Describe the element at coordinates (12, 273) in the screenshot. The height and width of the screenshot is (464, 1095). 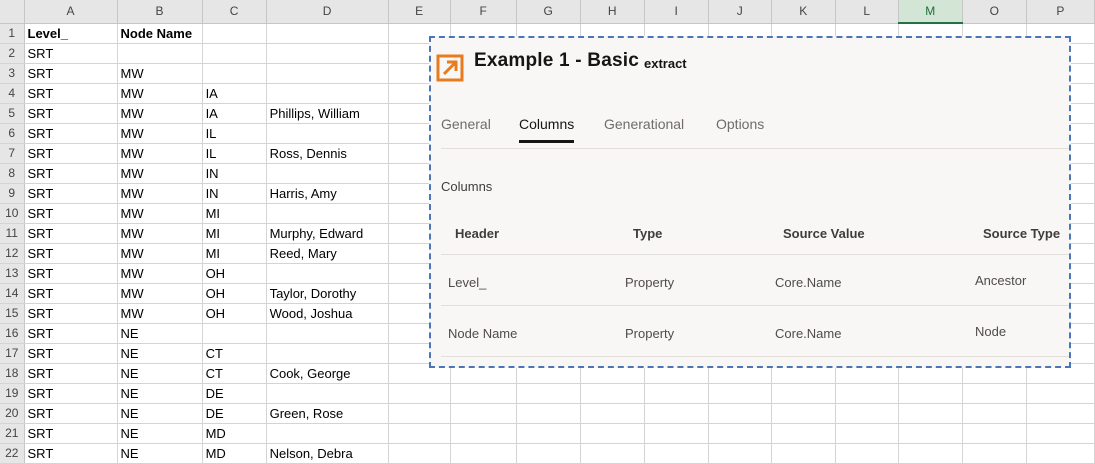
I see `row-number: 13` at that location.